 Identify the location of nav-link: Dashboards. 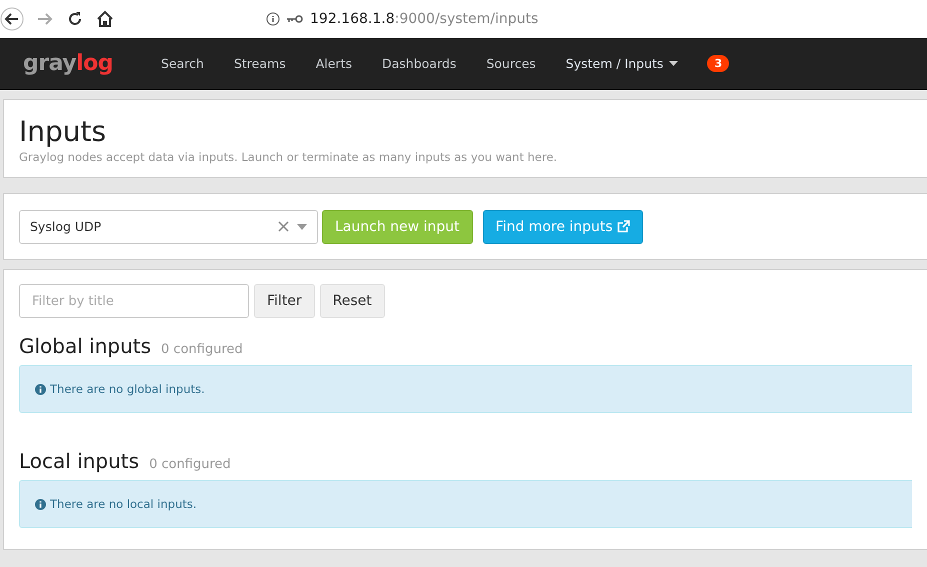
(419, 63).